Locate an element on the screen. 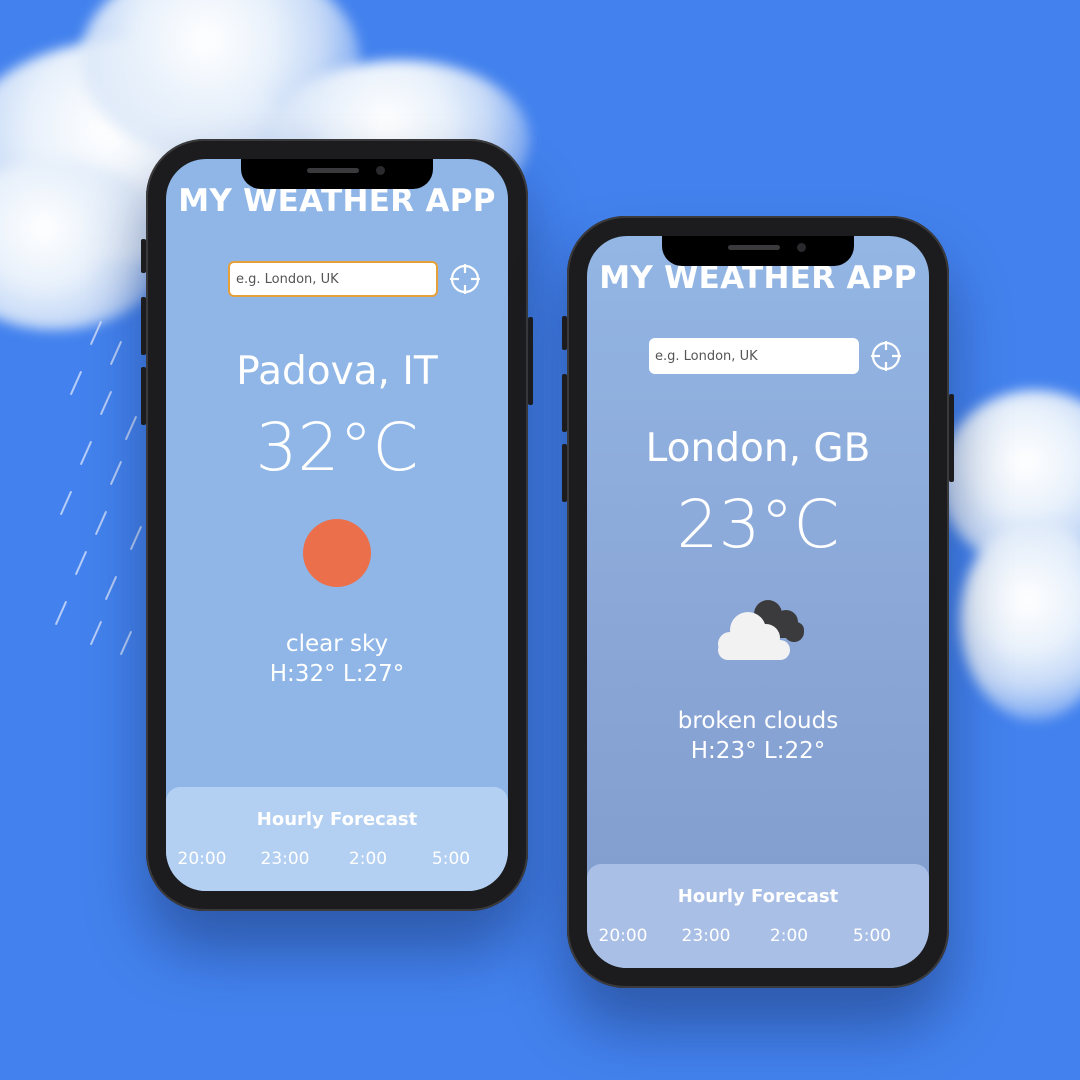 This screenshot has width=1080, height=1080. weather-summary: clear sky H:32° L:27° is located at coordinates (337, 659).